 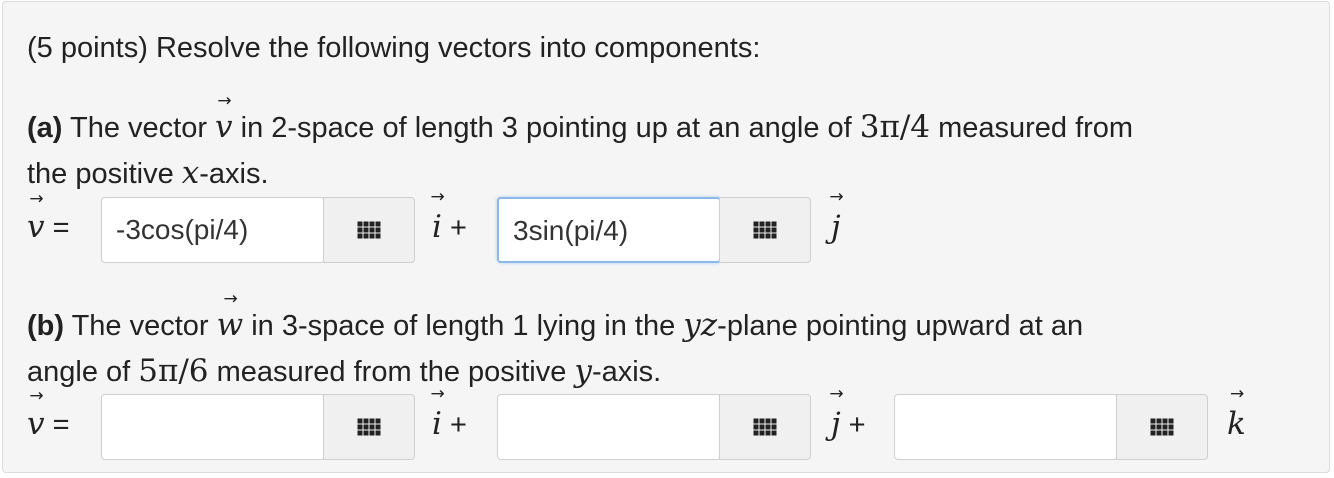 I want to click on math-keypad-button-a-j, so click(x=765, y=230).